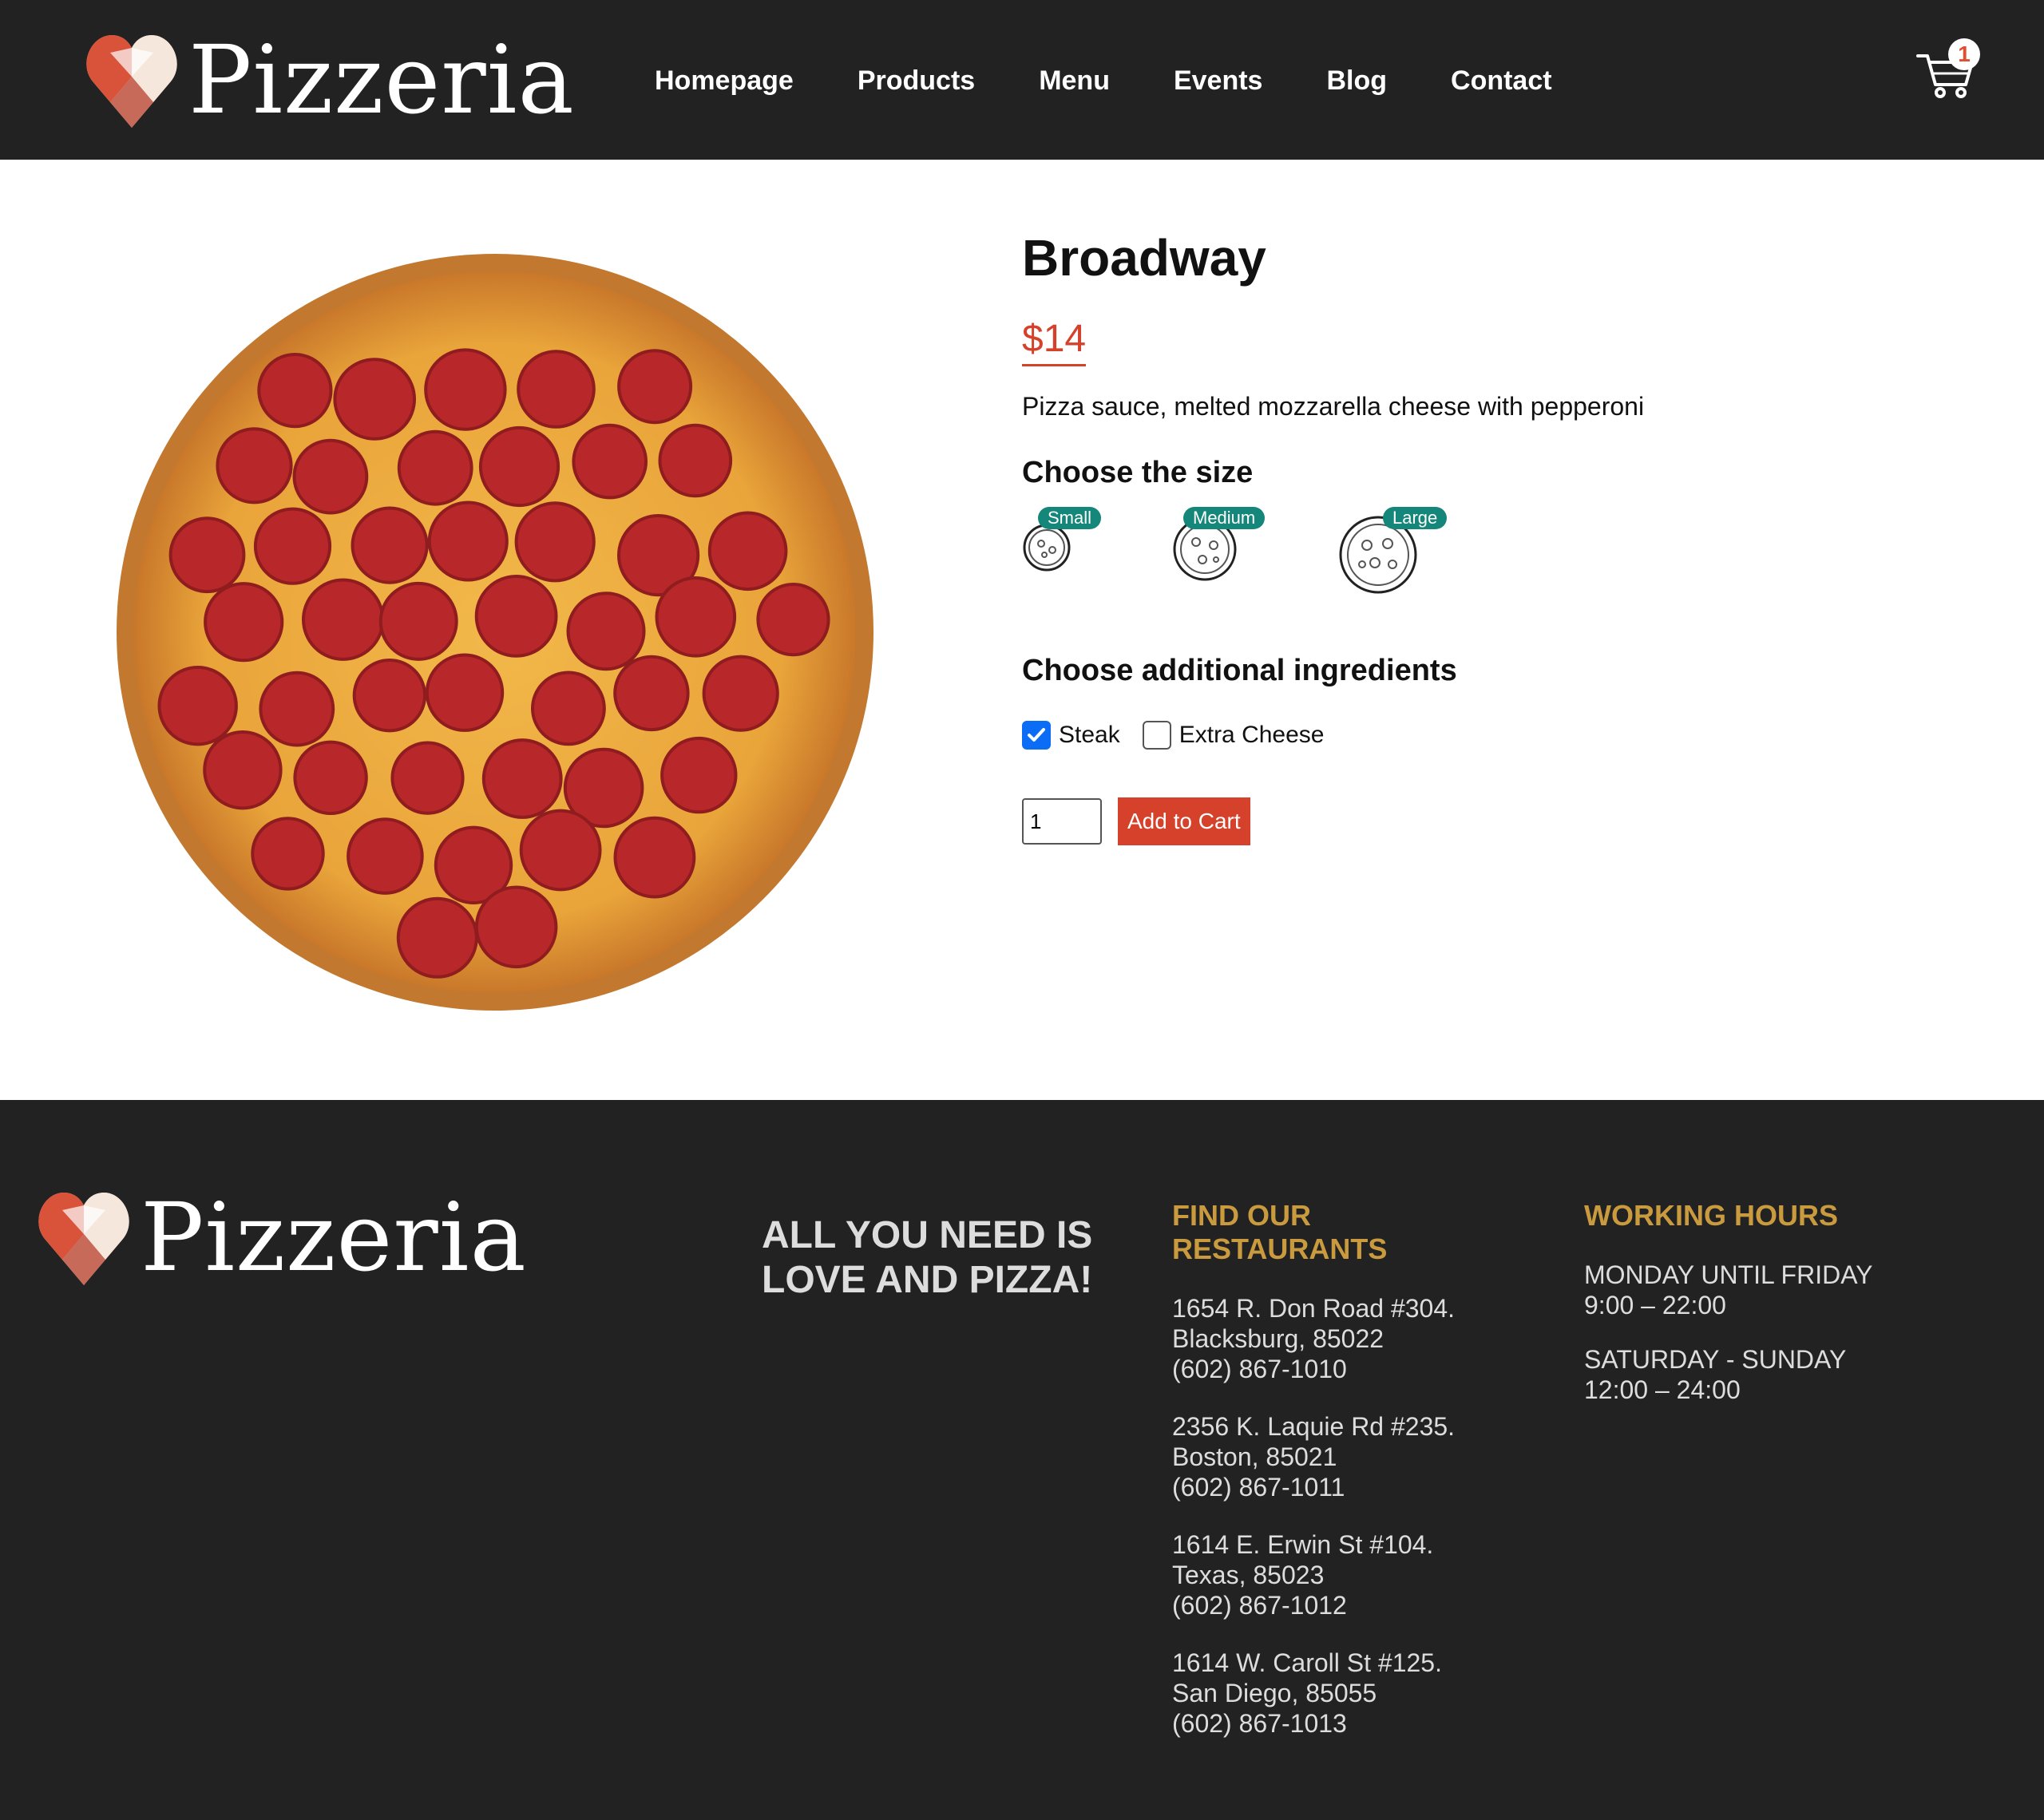 The width and height of the screenshot is (2044, 1820). I want to click on address-city: Blacksburg, 85022, so click(1278, 1338).